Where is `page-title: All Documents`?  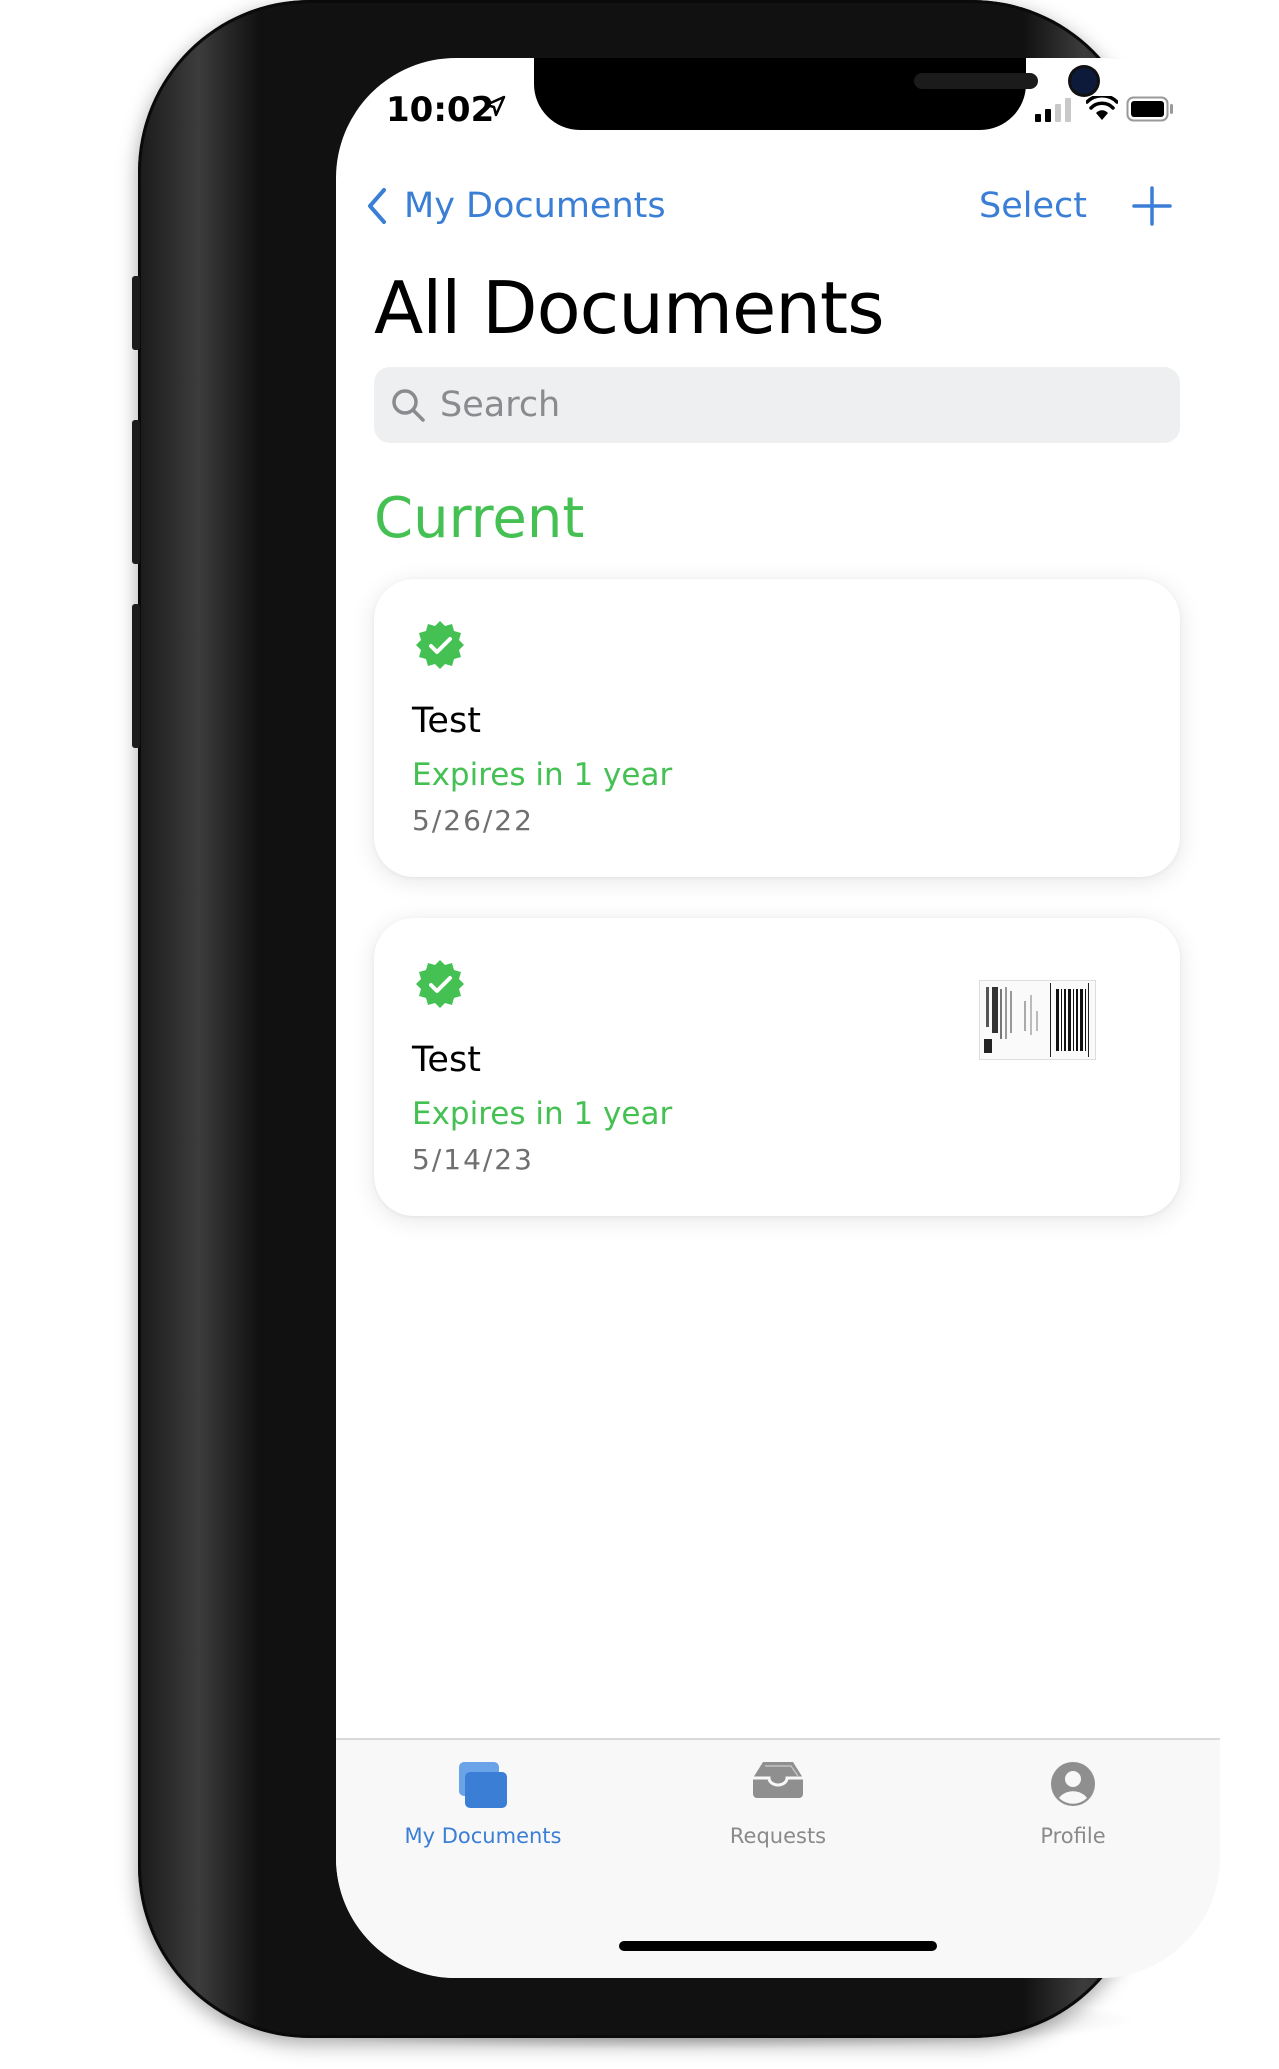 page-title: All Documents is located at coordinates (629, 308).